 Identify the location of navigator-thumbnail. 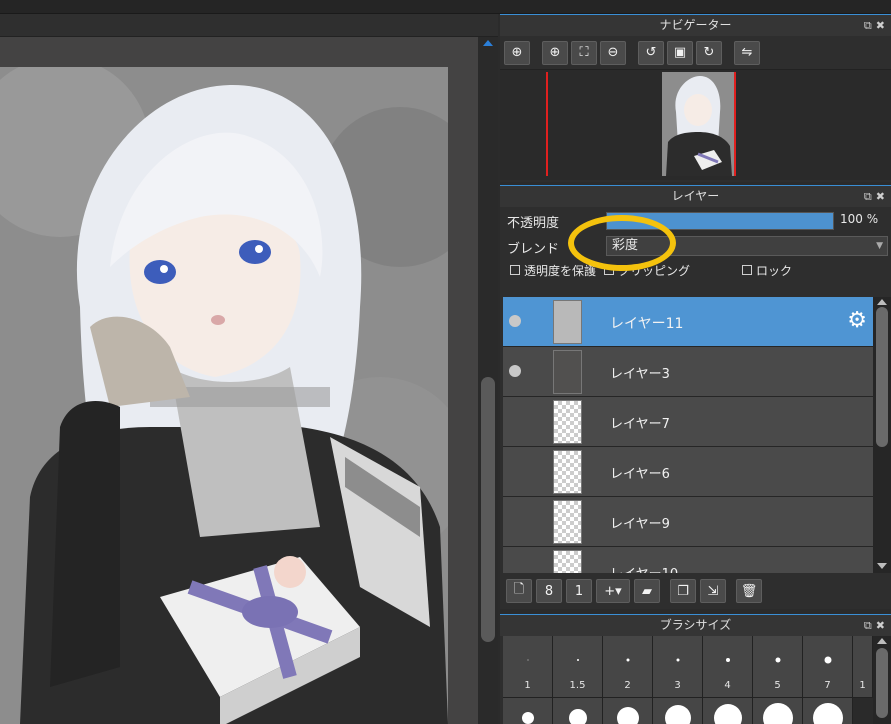
(698, 124).